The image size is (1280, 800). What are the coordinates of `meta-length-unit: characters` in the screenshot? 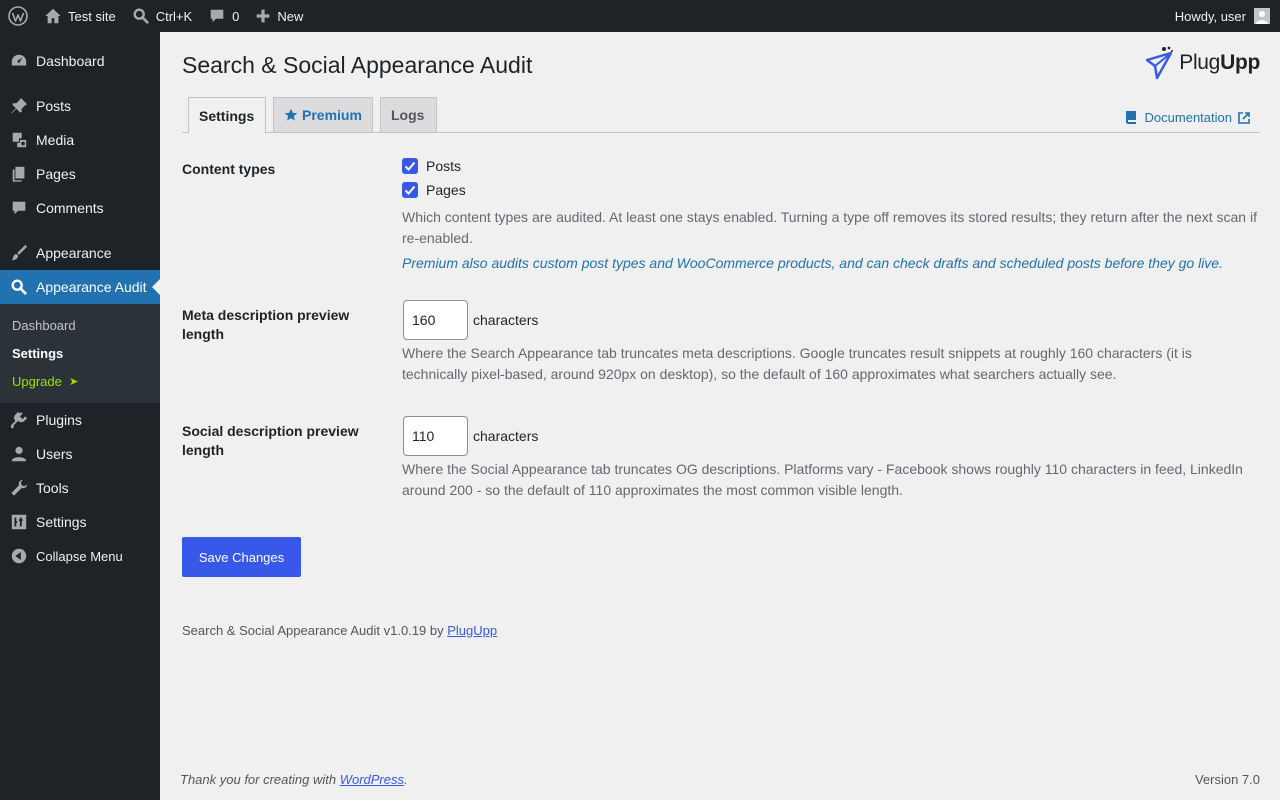 It's located at (506, 320).